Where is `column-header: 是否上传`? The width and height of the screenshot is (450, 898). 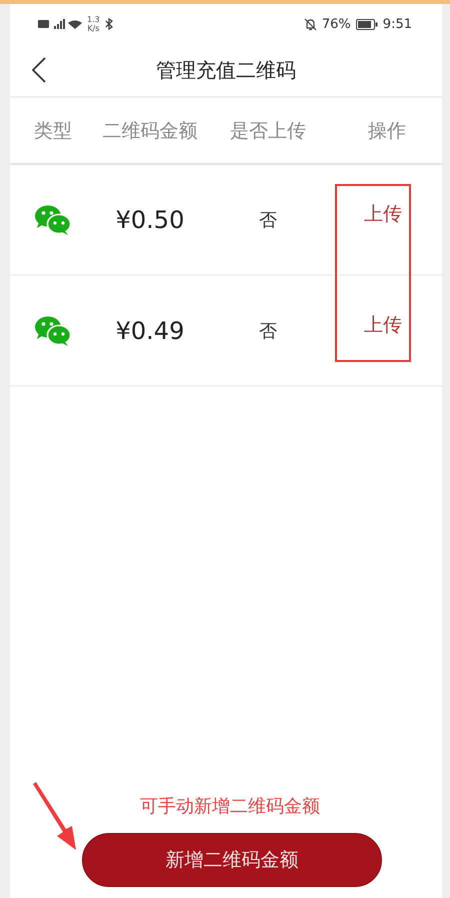 column-header: 是否上传 is located at coordinates (268, 131).